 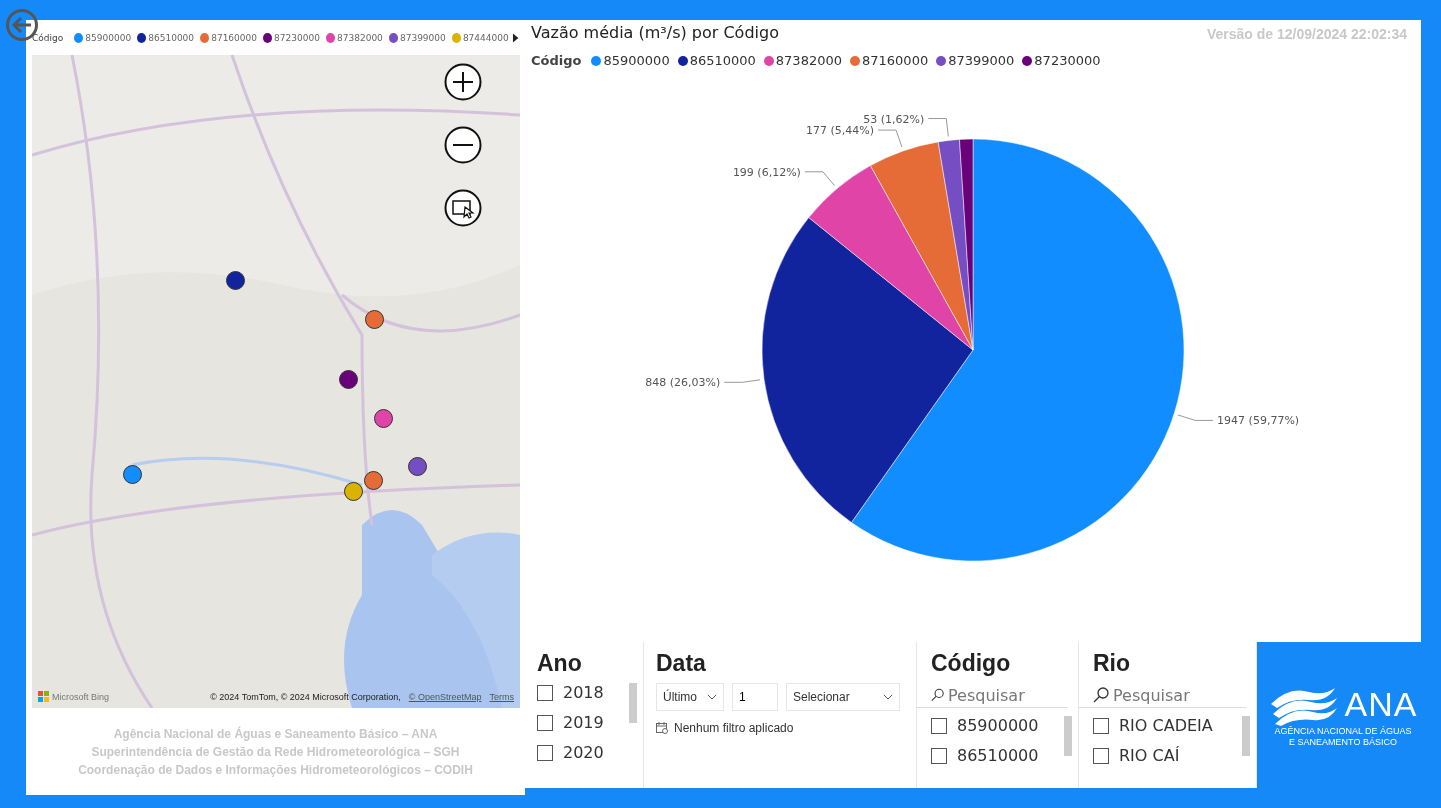 I want to click on terms-link: Terms, so click(x=501, y=696).